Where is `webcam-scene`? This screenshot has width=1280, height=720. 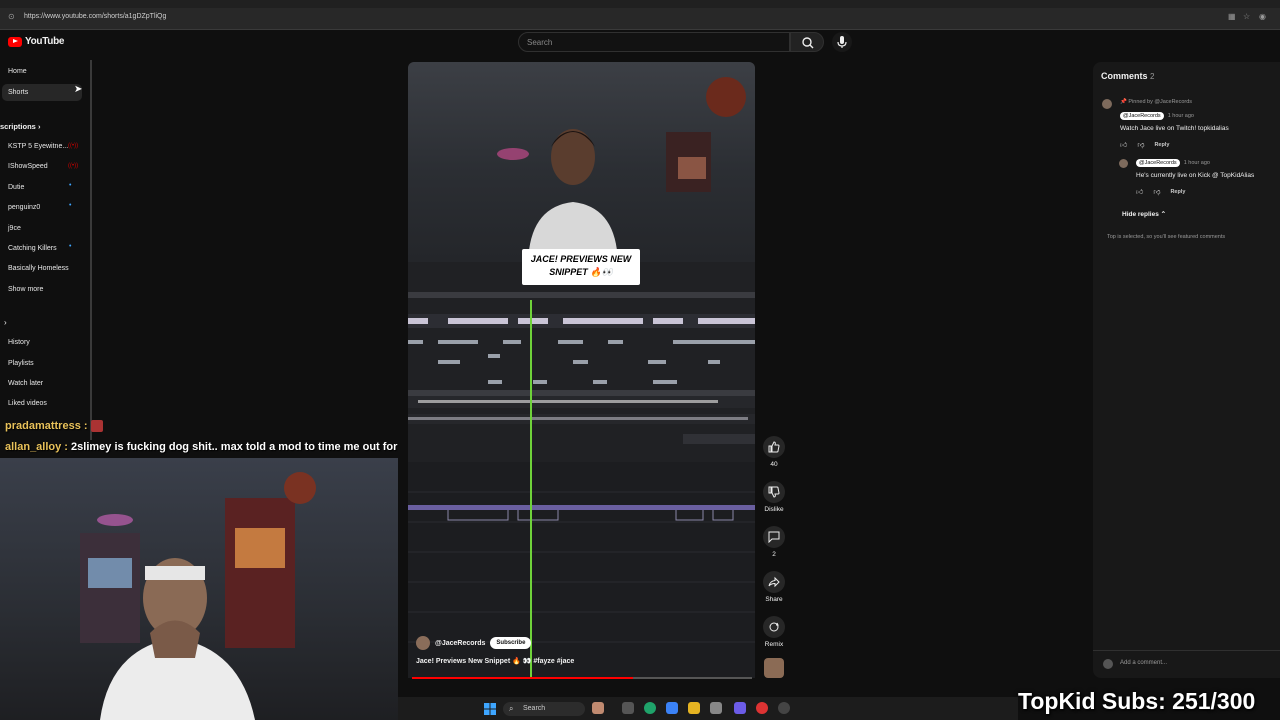 webcam-scene is located at coordinates (198, 596).